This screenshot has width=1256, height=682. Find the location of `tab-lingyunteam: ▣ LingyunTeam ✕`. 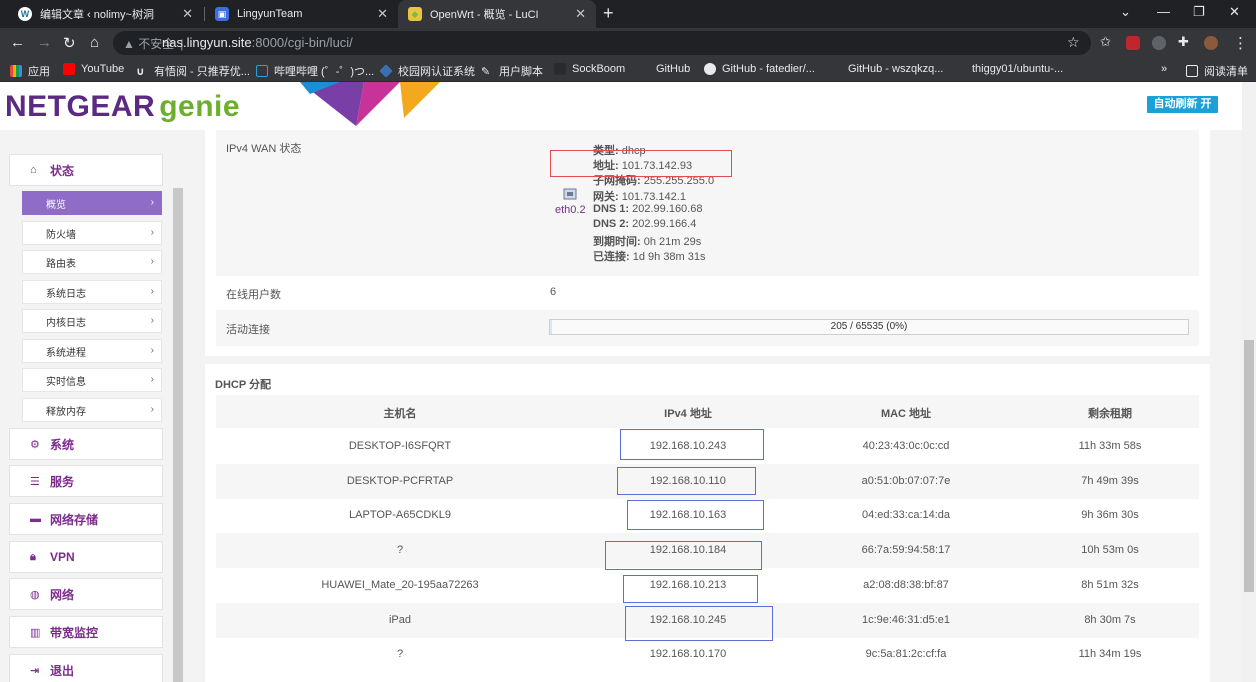

tab-lingyunteam: ▣ LingyunTeam ✕ is located at coordinates (301, 14).